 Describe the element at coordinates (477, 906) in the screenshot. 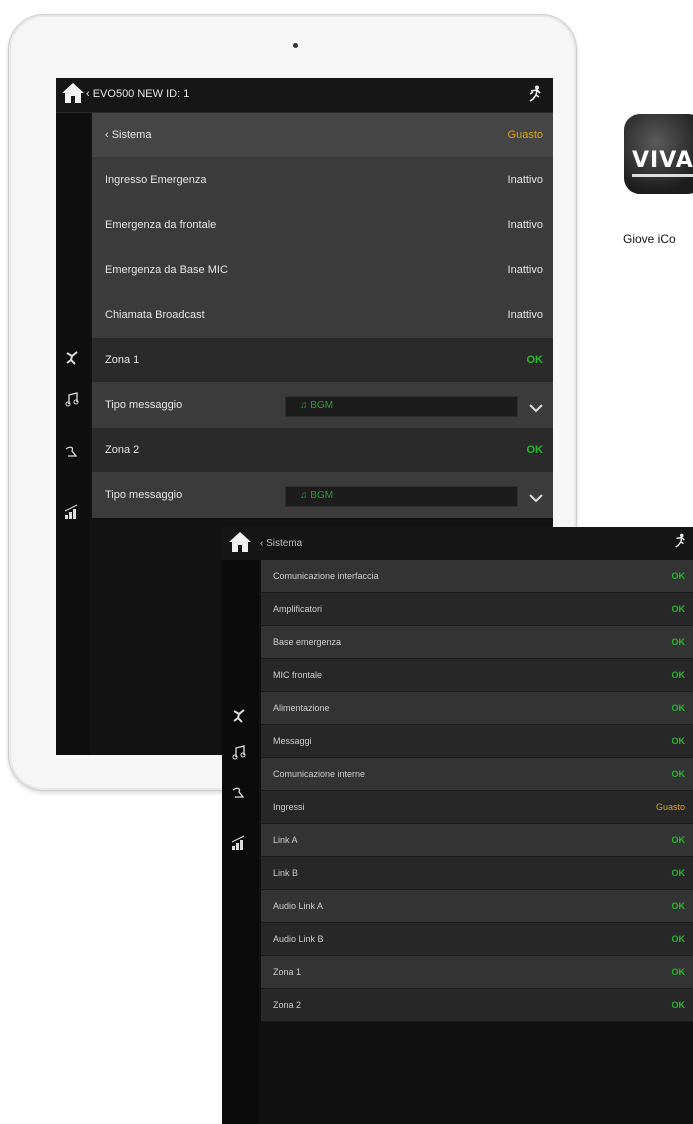

I see `list-item: Audio Link A OK` at that location.